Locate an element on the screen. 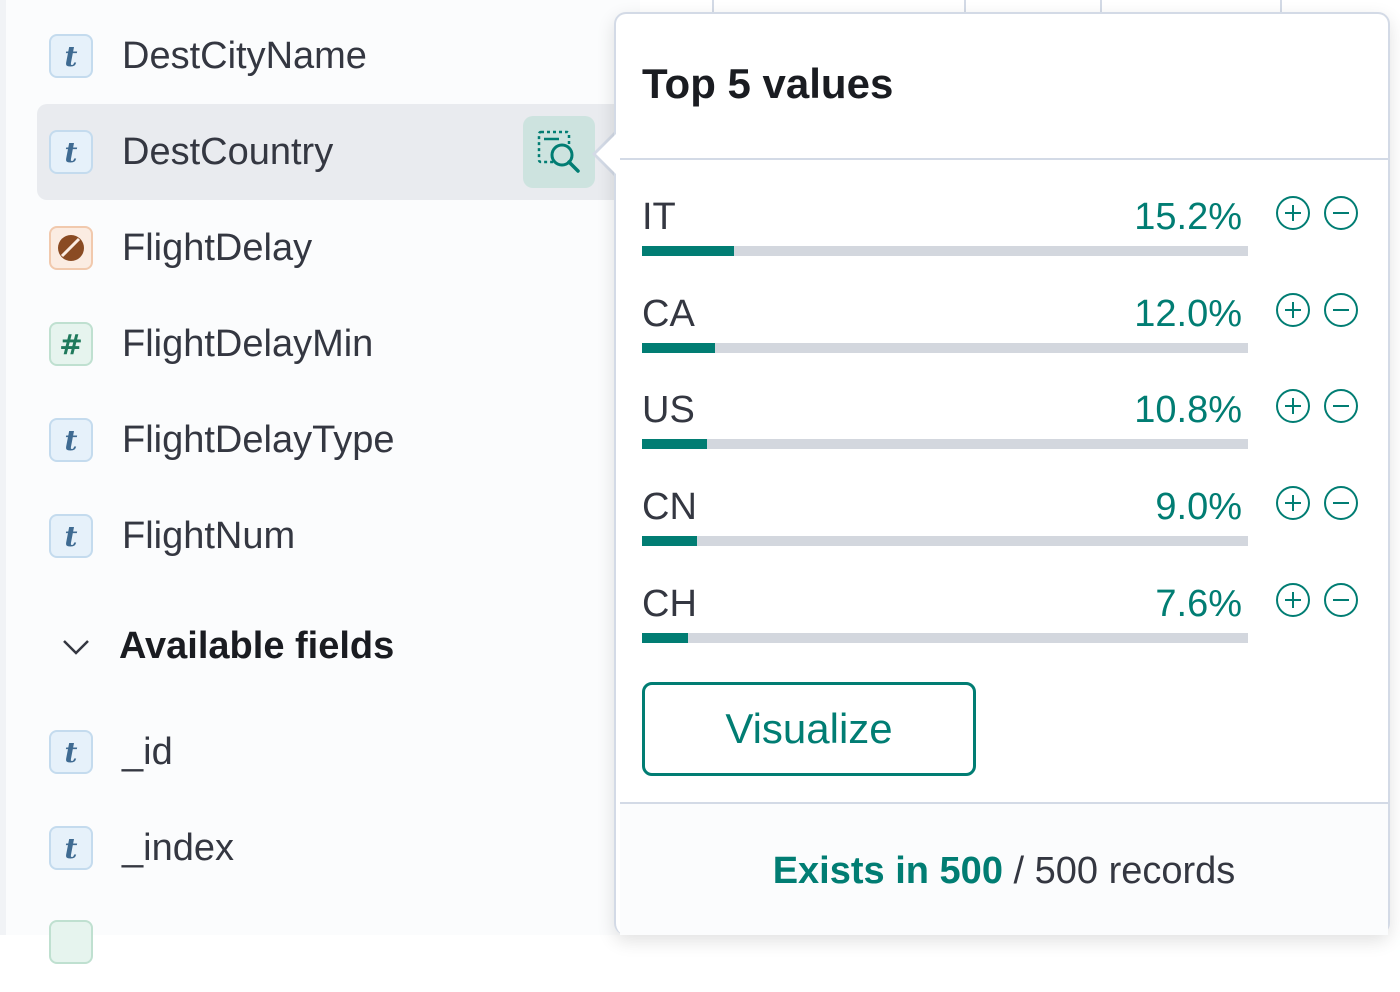  value-label: CN is located at coordinates (669, 507).